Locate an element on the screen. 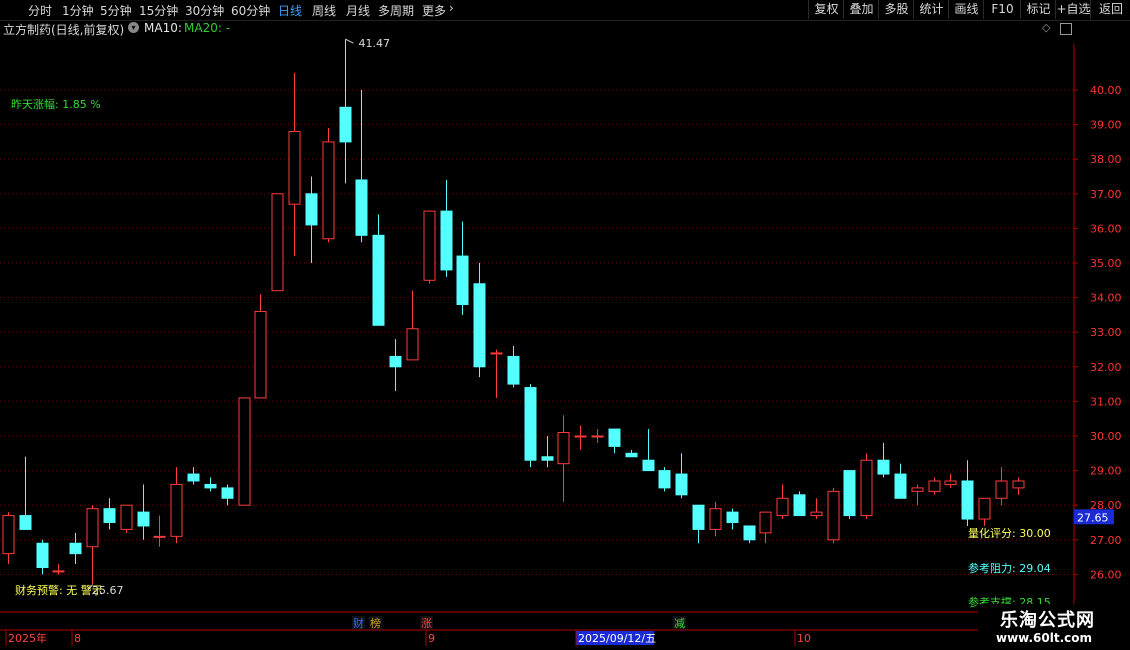 This screenshot has width=1130, height=650. period-tab: 60分钟 is located at coordinates (250, 10).